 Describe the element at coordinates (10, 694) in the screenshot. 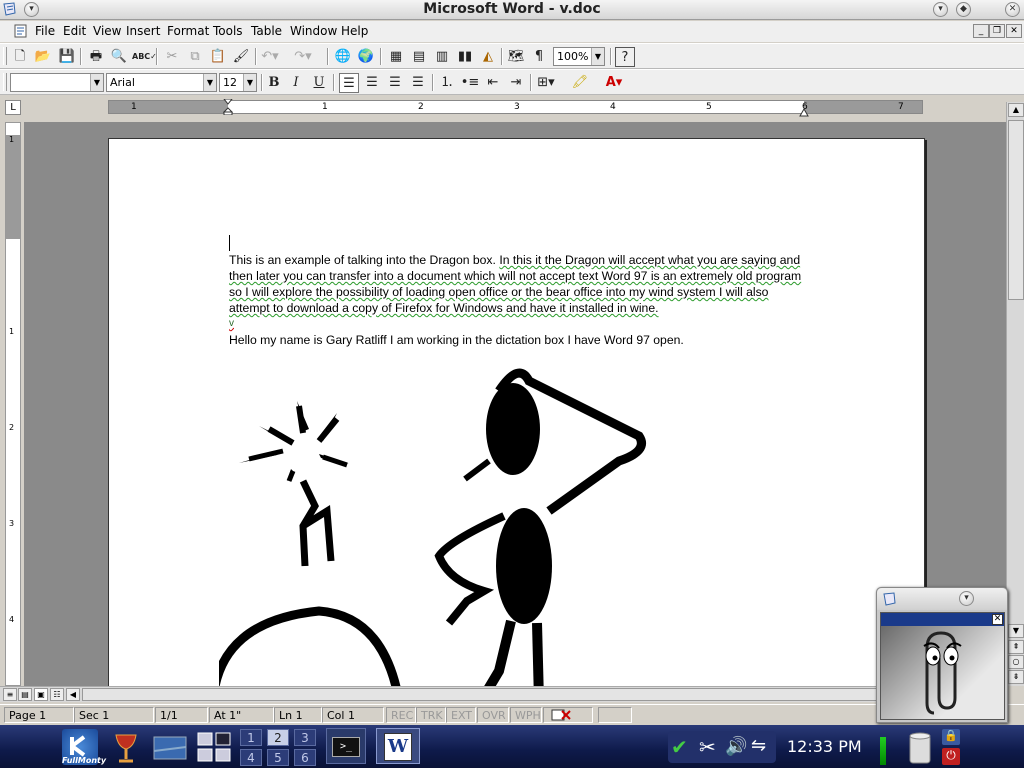

I see `normal-view-icon: ≡` at that location.